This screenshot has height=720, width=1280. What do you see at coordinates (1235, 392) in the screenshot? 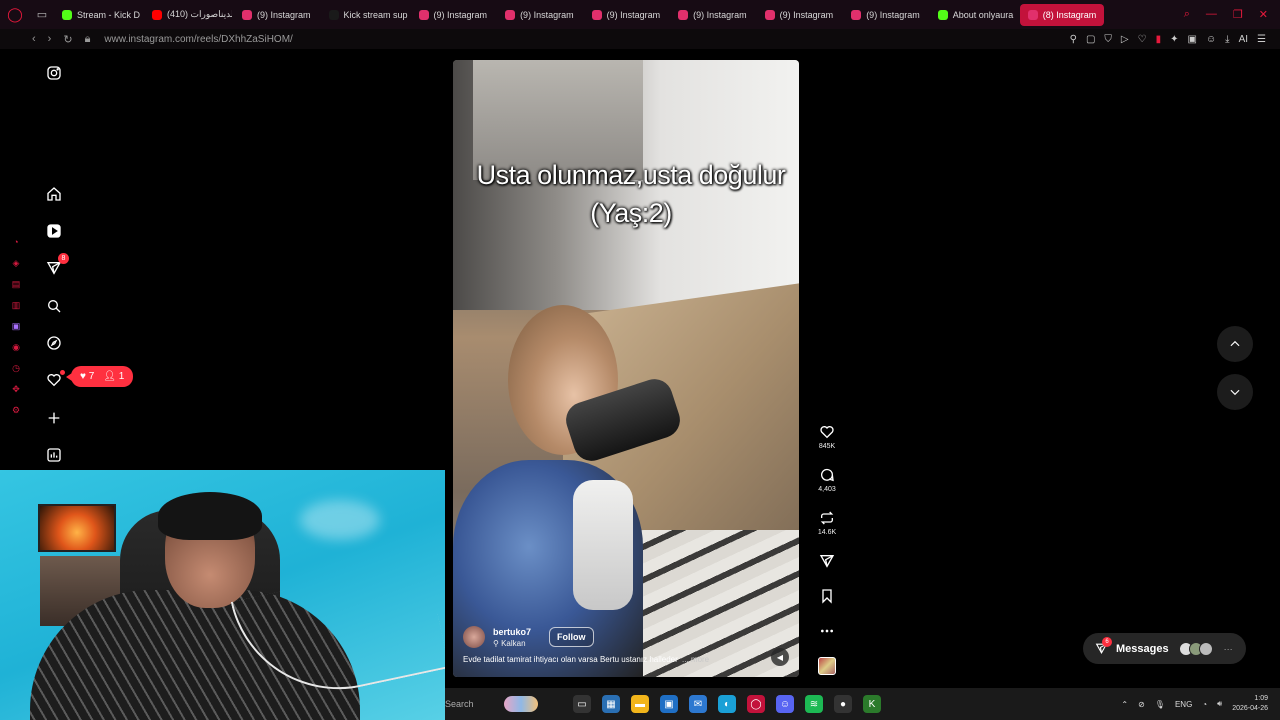
I see `next-reel-button` at bounding box center [1235, 392].